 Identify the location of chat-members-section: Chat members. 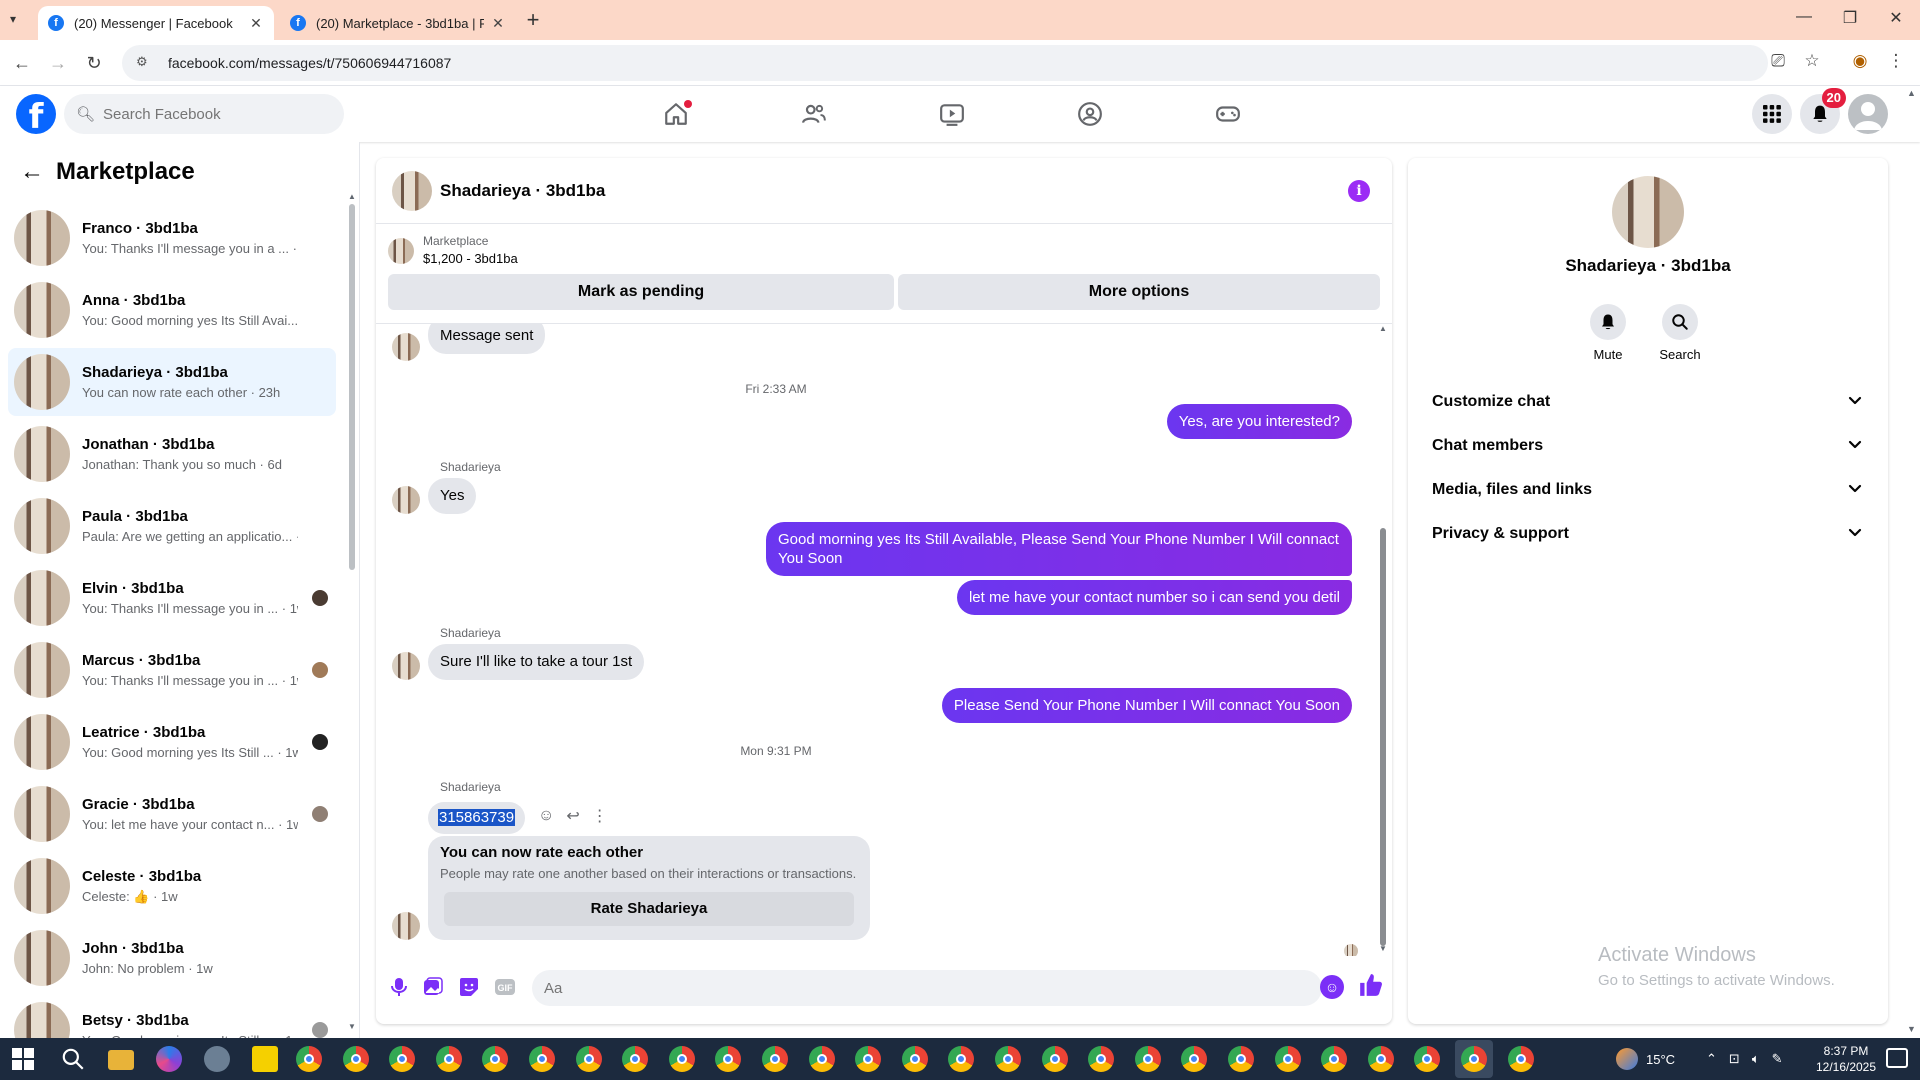
(1648, 446).